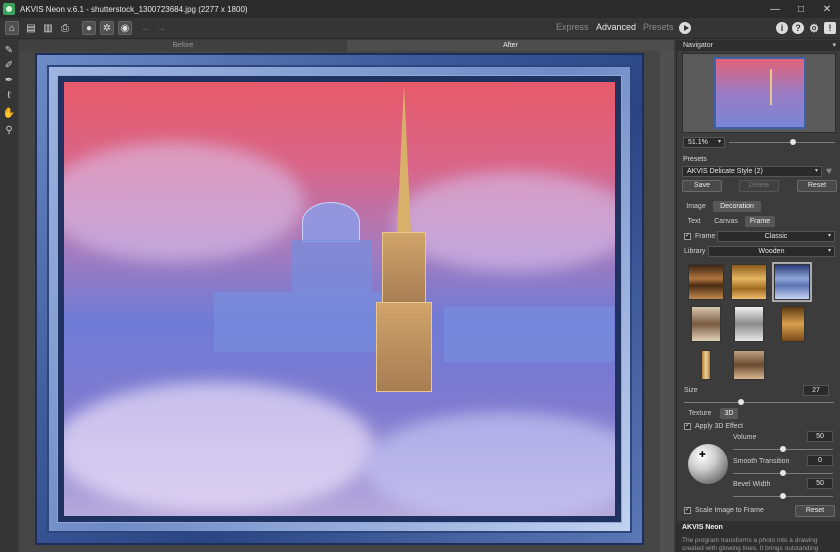 This screenshot has height=552, width=840. Describe the element at coordinates (696, 206) in the screenshot. I see `tab-image: Image` at that location.